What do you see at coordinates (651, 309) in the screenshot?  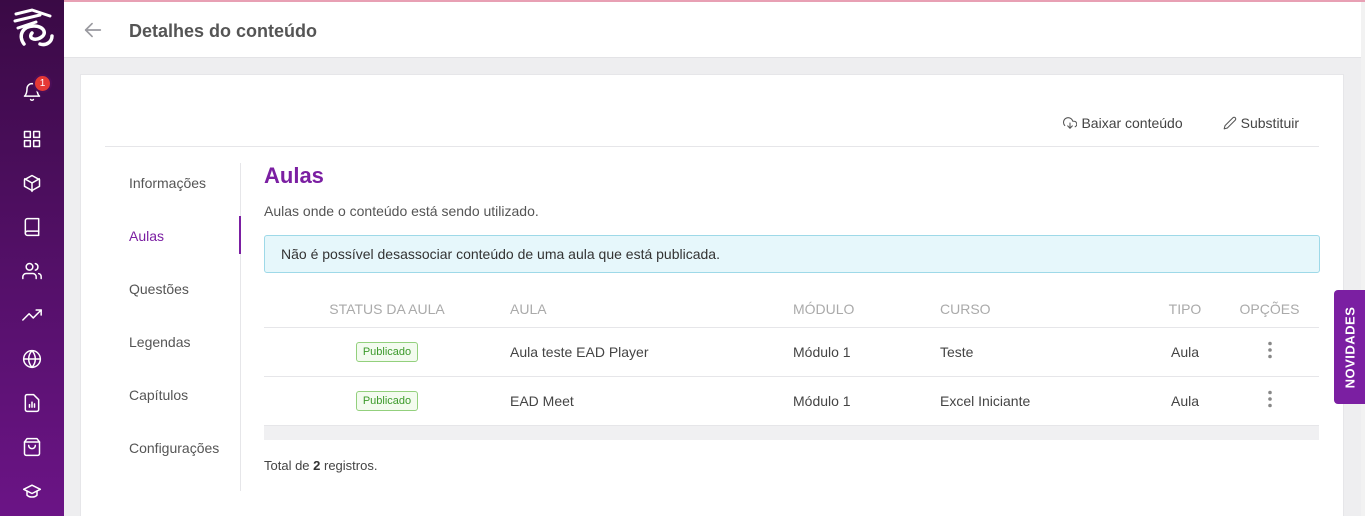 I see `column-header-aula: AULA` at bounding box center [651, 309].